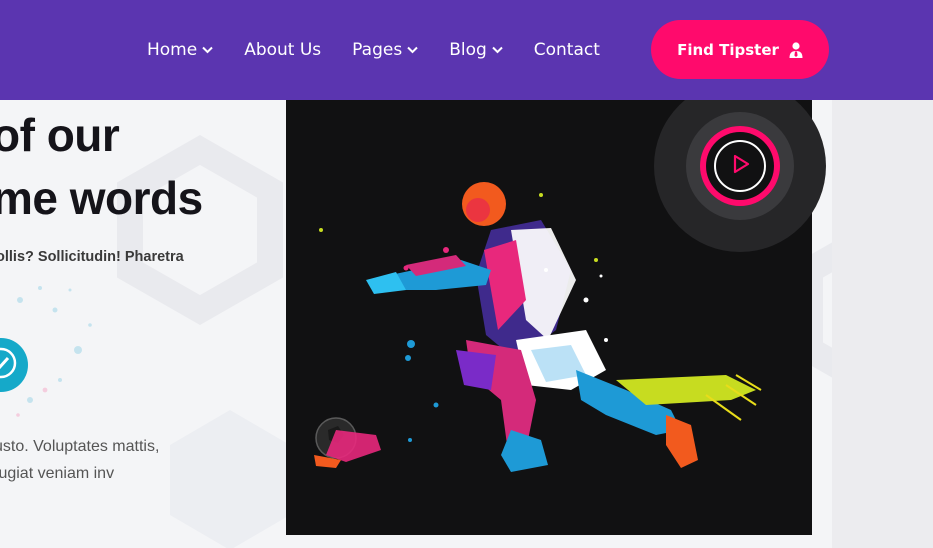  I want to click on background-panel, so click(882, 324).